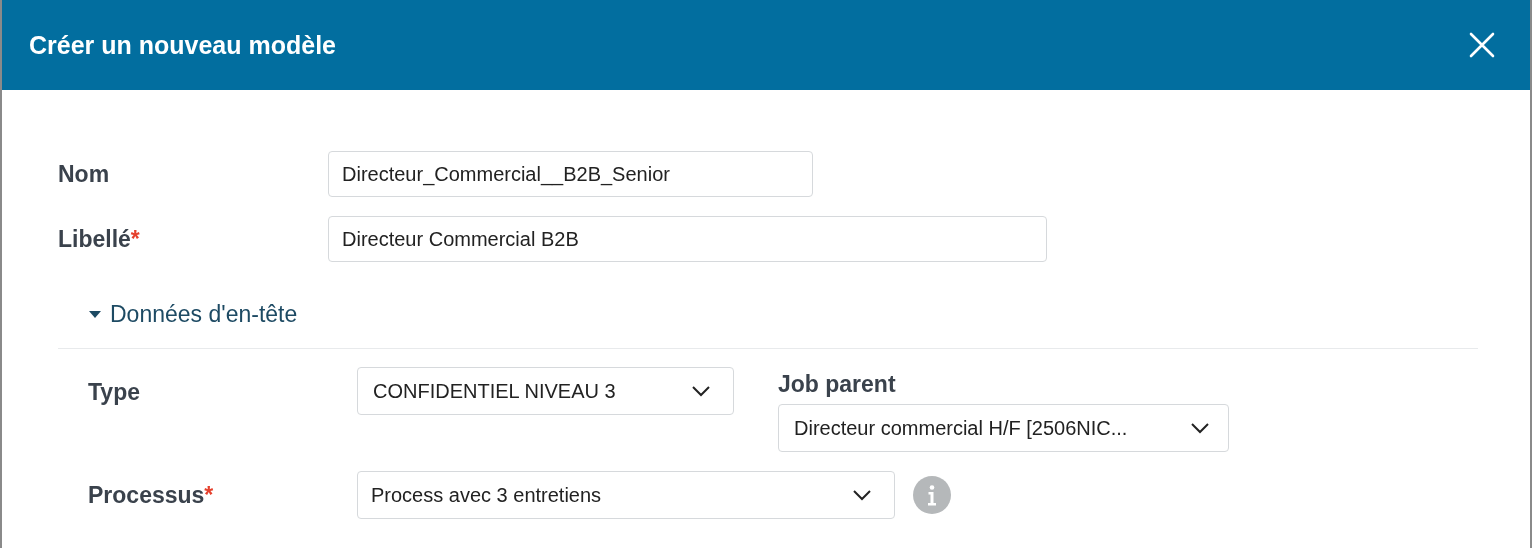 The height and width of the screenshot is (548, 1532). What do you see at coordinates (1482, 45) in the screenshot?
I see `close-icon` at bounding box center [1482, 45].